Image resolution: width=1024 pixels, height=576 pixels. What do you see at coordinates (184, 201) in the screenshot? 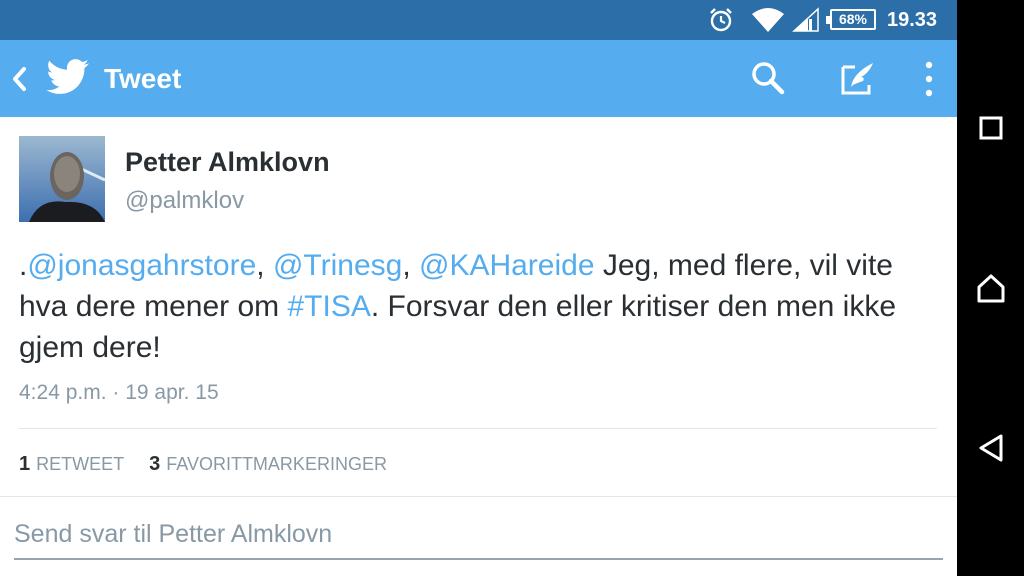
I see `author-handle: @palmklov` at bounding box center [184, 201].